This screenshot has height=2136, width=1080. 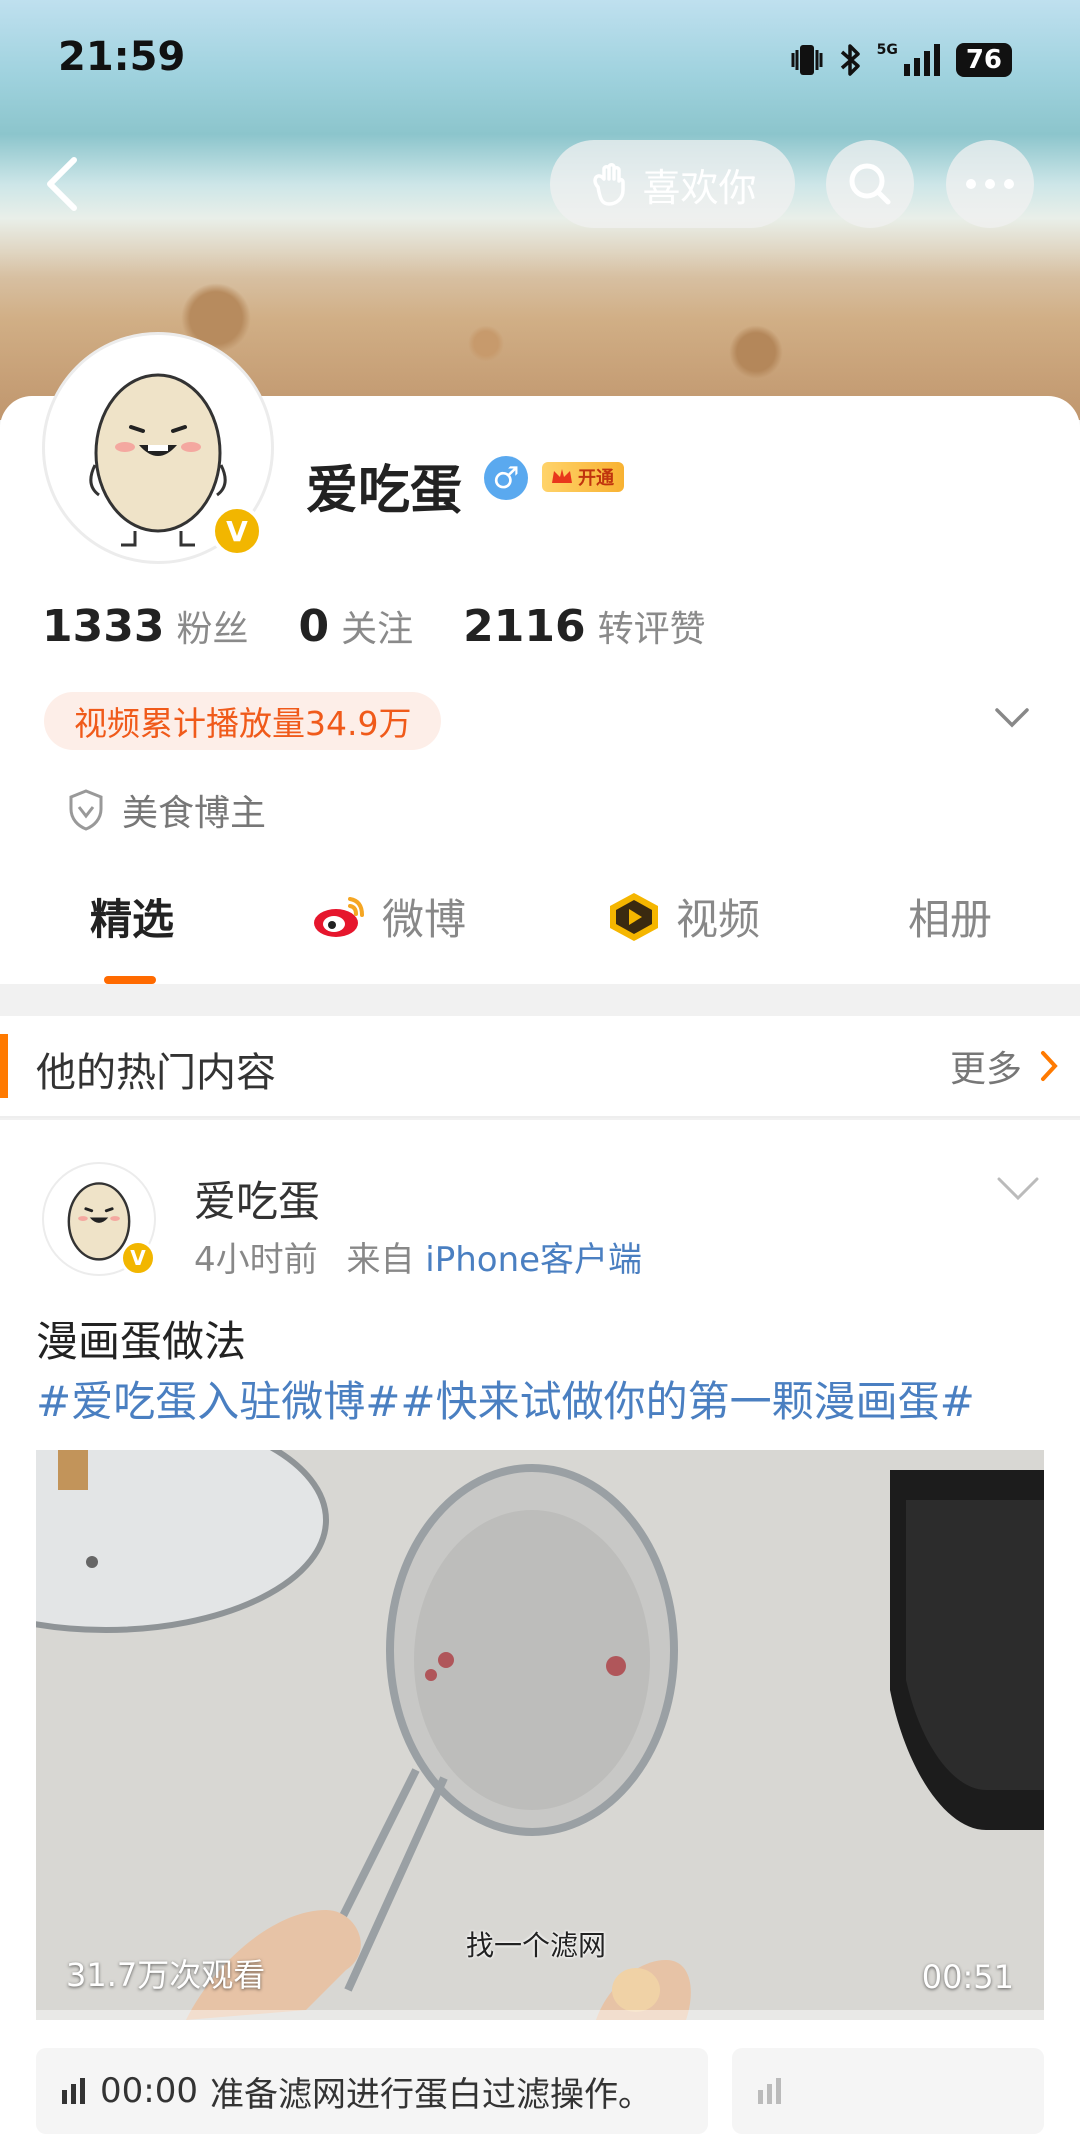 I want to click on tab-featured: 精选, so click(x=132, y=916).